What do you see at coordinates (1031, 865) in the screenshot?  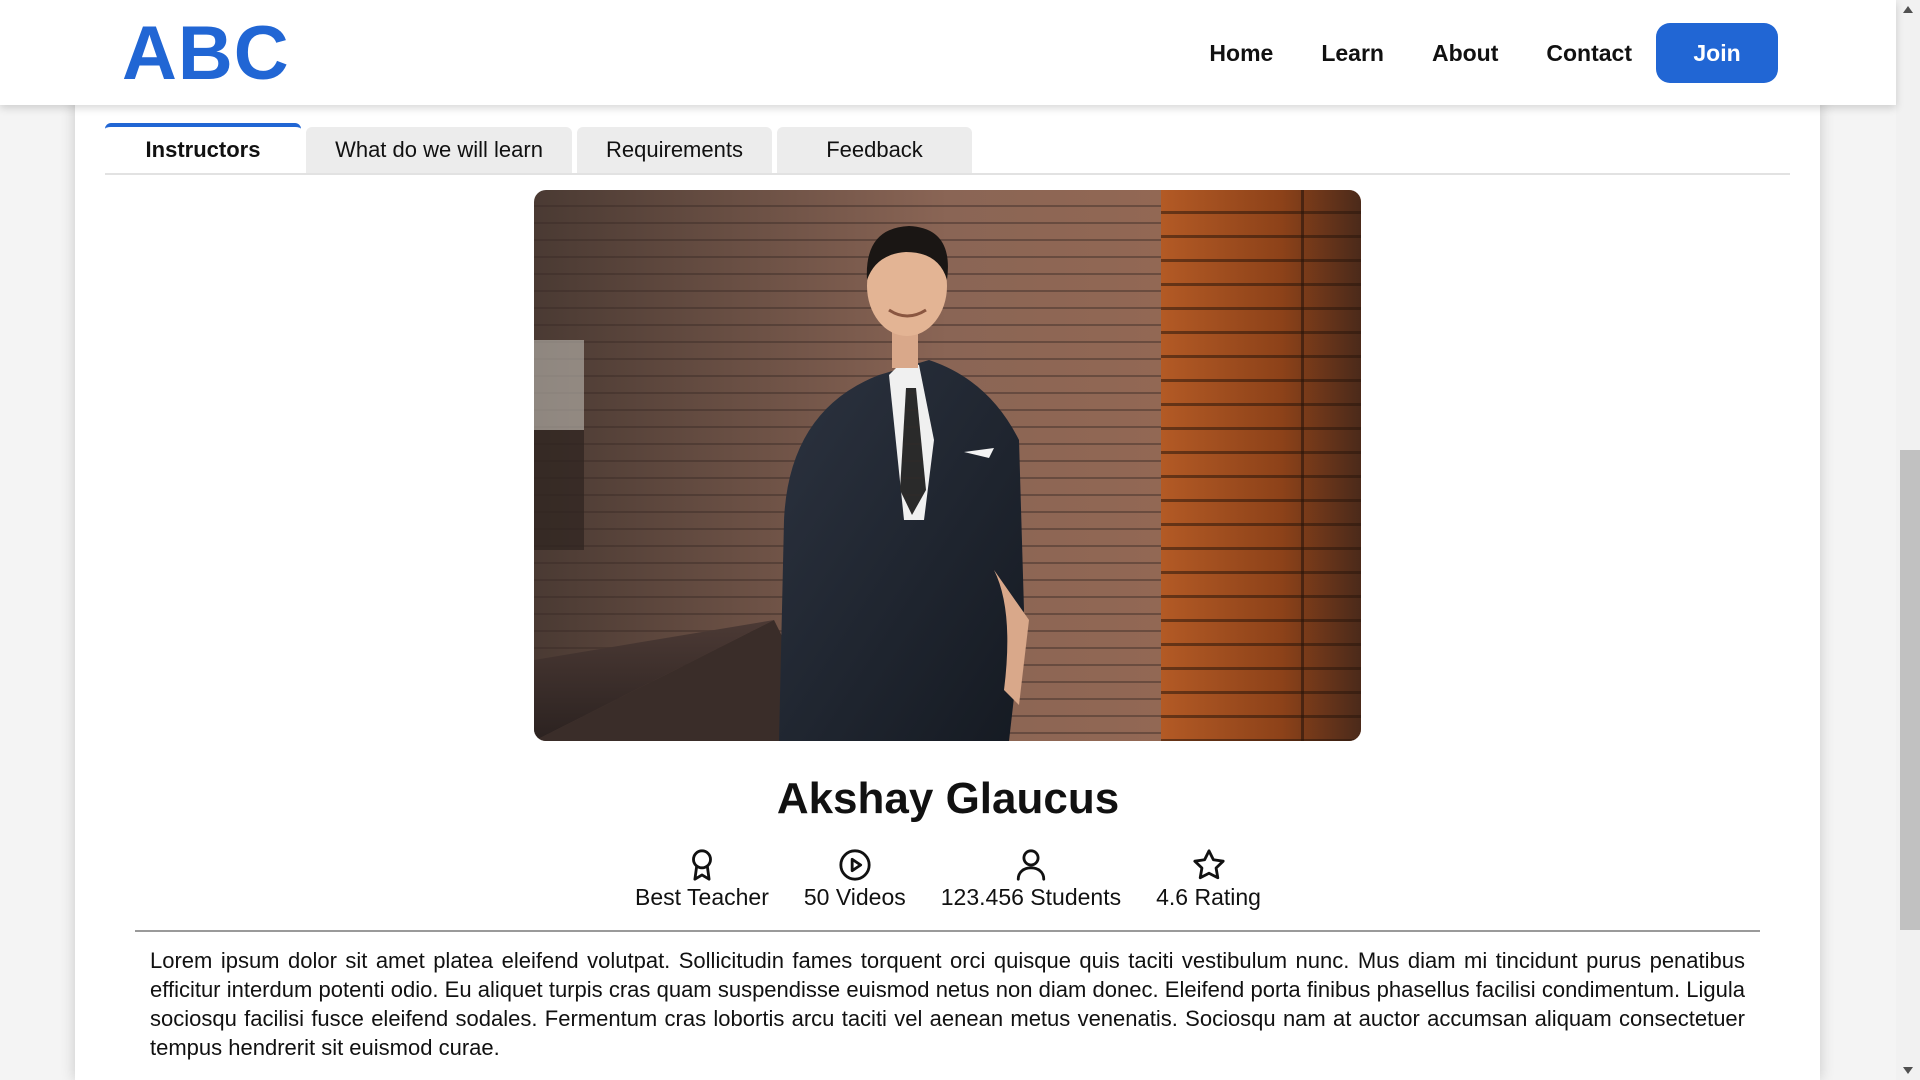 I see `user-icon` at bounding box center [1031, 865].